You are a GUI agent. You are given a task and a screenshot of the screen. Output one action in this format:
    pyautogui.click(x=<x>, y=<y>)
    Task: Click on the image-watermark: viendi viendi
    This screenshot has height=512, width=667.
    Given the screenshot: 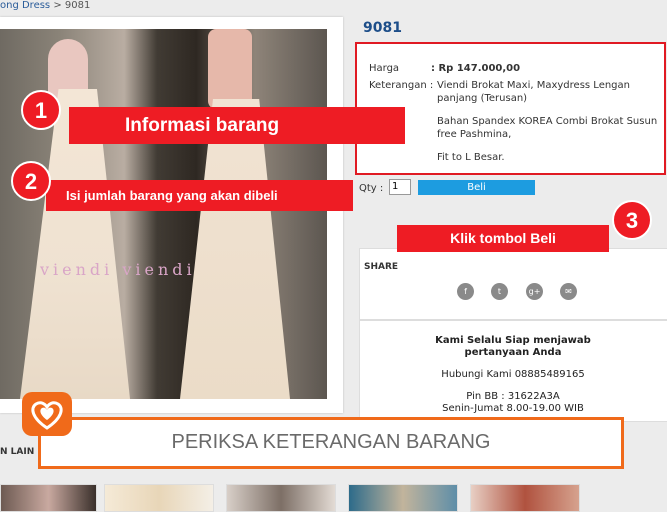 What is the action you would take?
    pyautogui.click(x=118, y=269)
    